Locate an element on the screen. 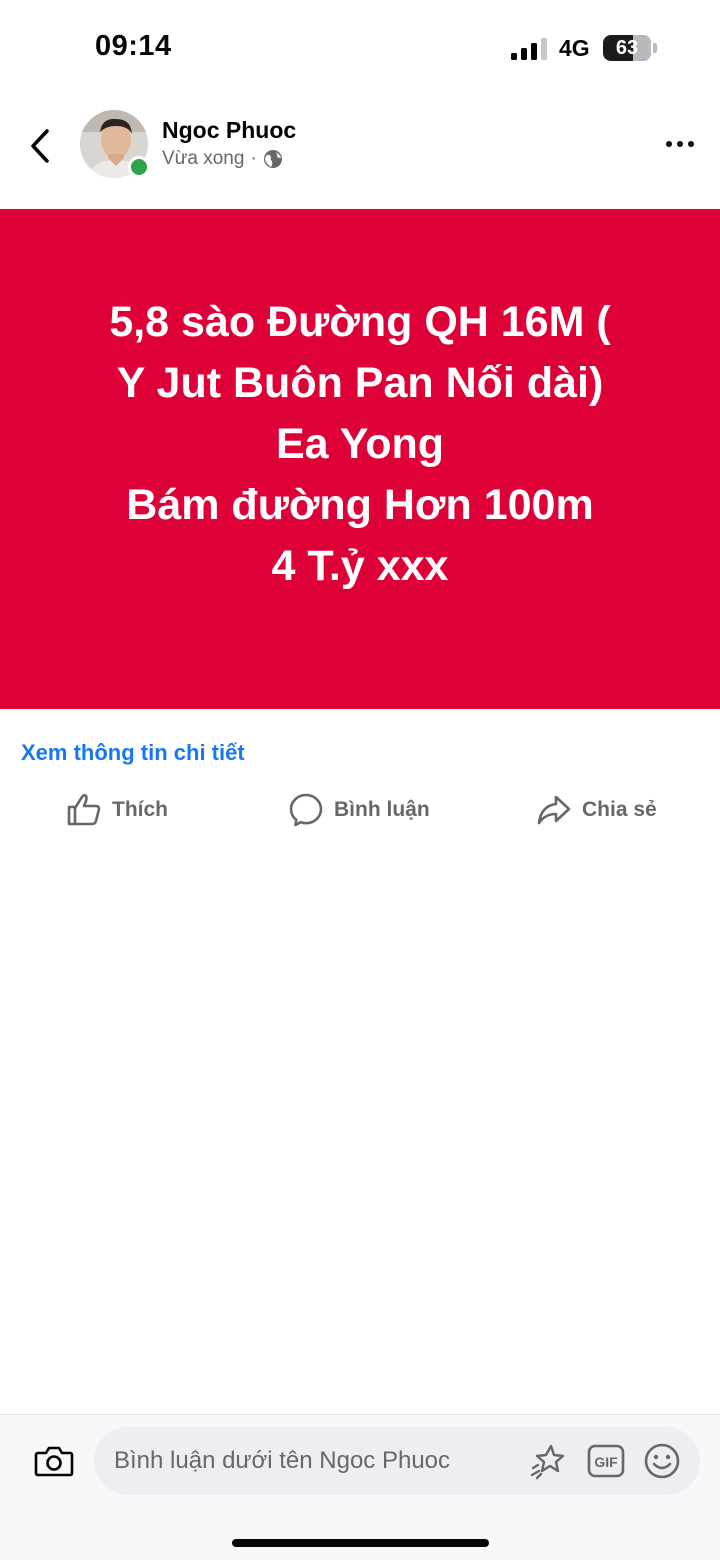 Image resolution: width=720 pixels, height=1560 pixels. like-button: Thích is located at coordinates (117, 810).